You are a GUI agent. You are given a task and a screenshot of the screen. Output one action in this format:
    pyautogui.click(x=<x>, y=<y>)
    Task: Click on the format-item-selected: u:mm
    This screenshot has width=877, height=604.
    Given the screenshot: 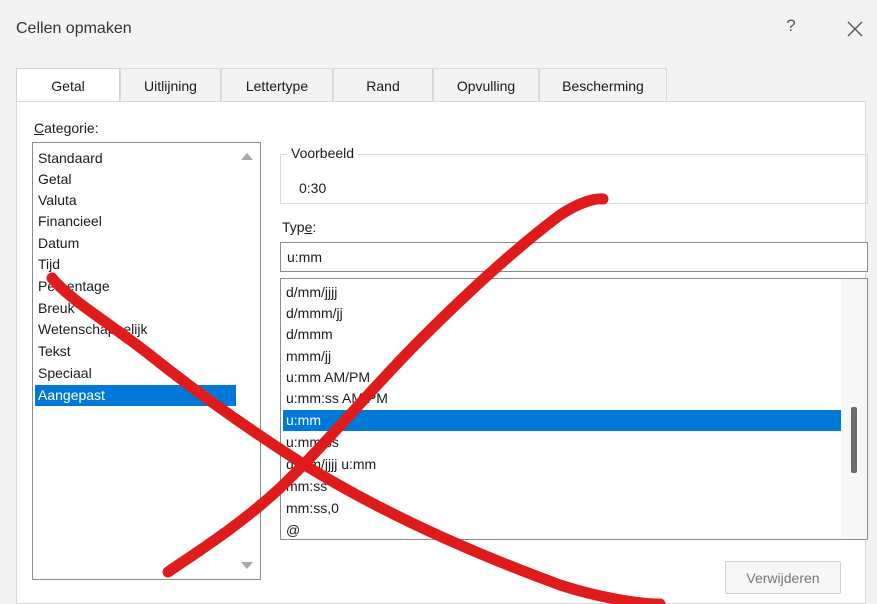 What is the action you would take?
    pyautogui.click(x=562, y=420)
    